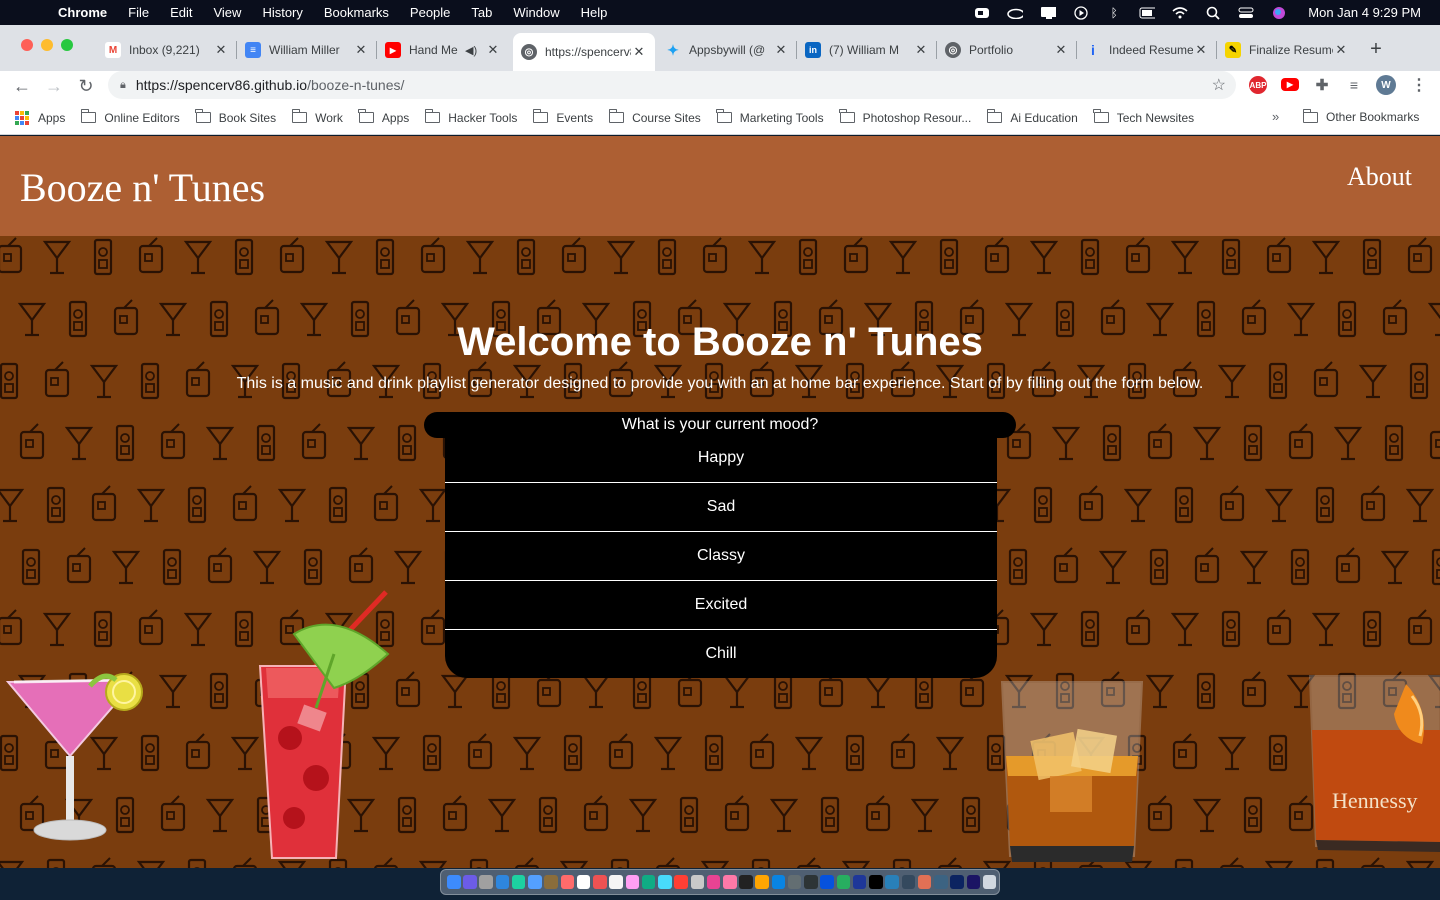 The height and width of the screenshot is (900, 1440). I want to click on youtube-extension-icon: ▶, so click(1290, 84).